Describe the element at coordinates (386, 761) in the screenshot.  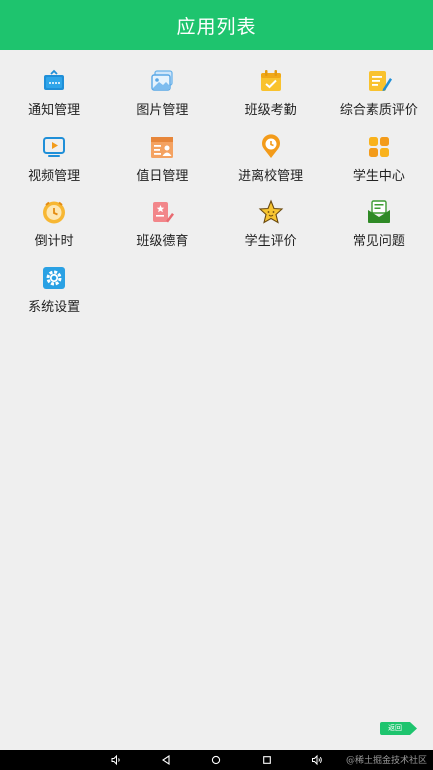
I see `watermark-text: @稀土掘金技术社区` at that location.